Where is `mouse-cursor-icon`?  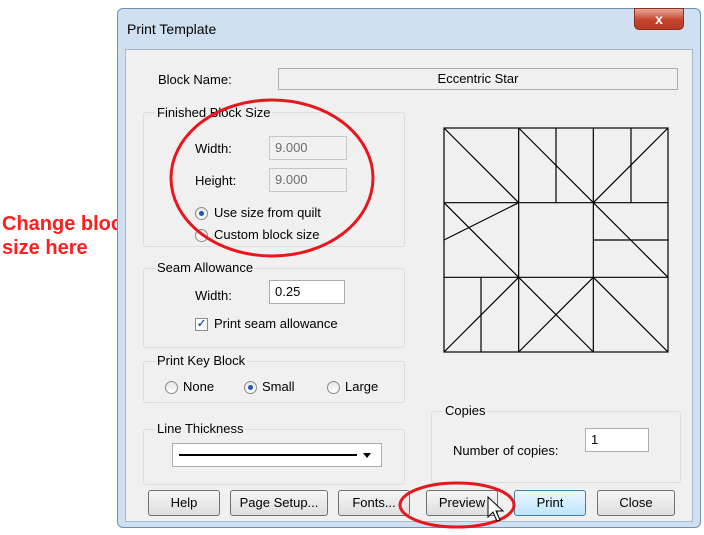 mouse-cursor-icon is located at coordinates (496, 508).